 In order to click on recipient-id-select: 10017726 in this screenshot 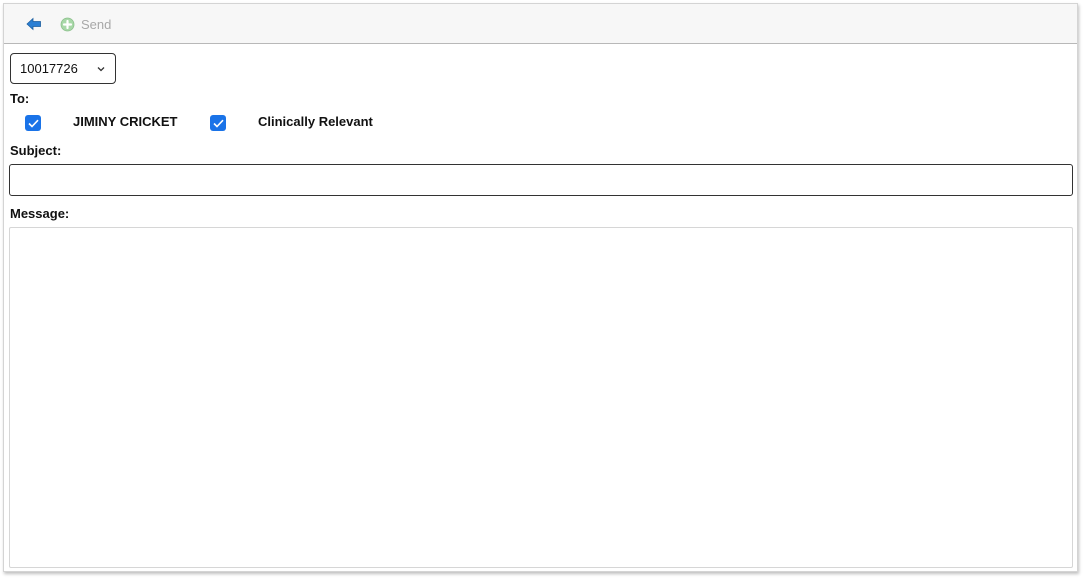, I will do `click(63, 68)`.